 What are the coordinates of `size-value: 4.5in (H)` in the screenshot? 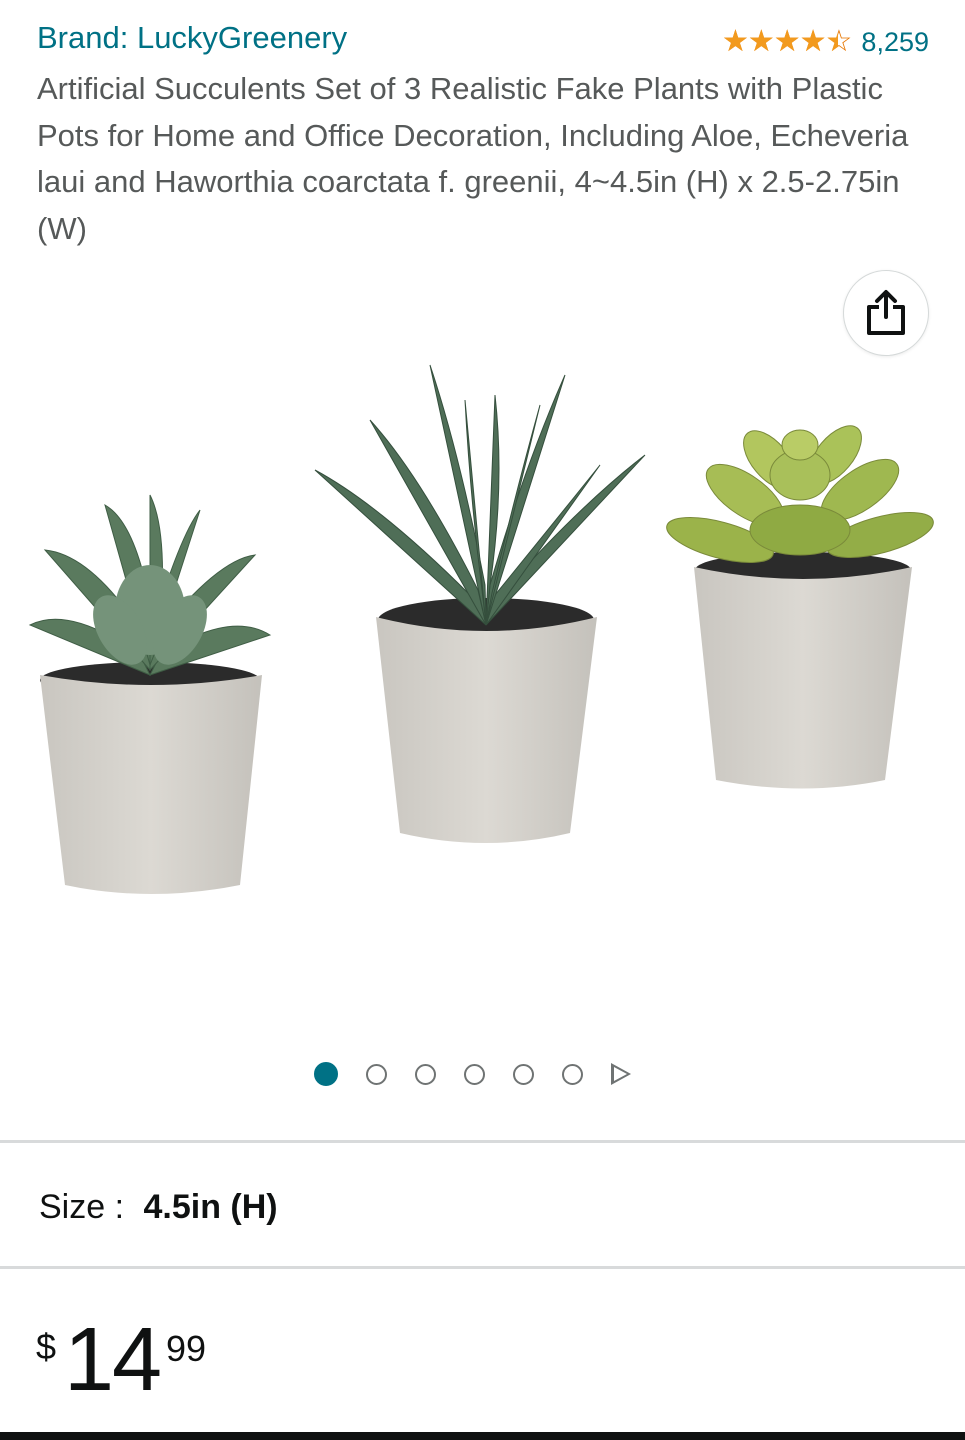 It's located at (210, 1207).